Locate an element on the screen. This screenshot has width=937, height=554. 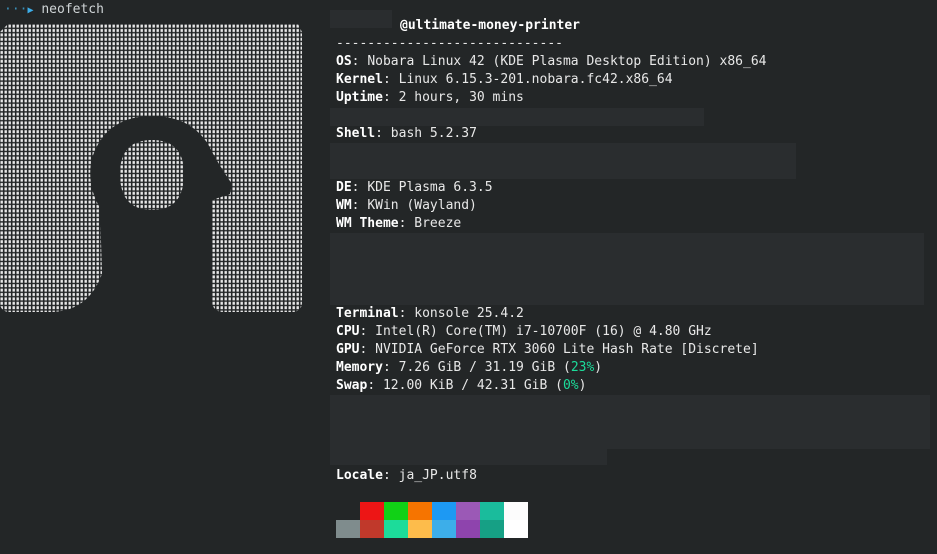
command-text: neofetch is located at coordinates (72, 9).